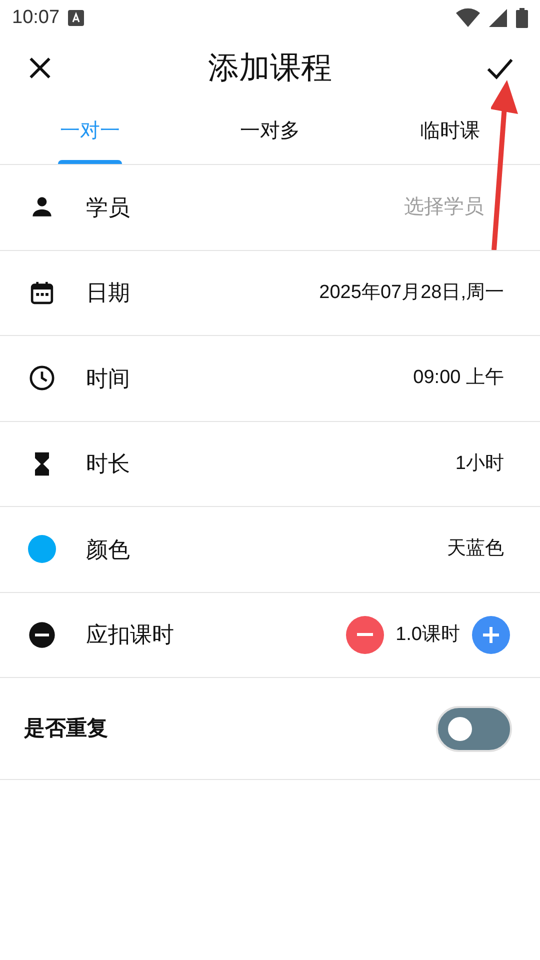 The image size is (540, 960). I want to click on tab: 一对多, so click(270, 131).